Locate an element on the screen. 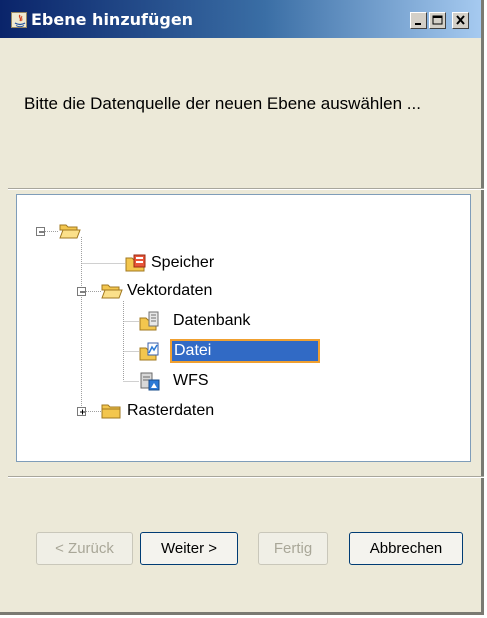 The width and height of the screenshot is (487, 618). bottom-separator is located at coordinates (246, 477).